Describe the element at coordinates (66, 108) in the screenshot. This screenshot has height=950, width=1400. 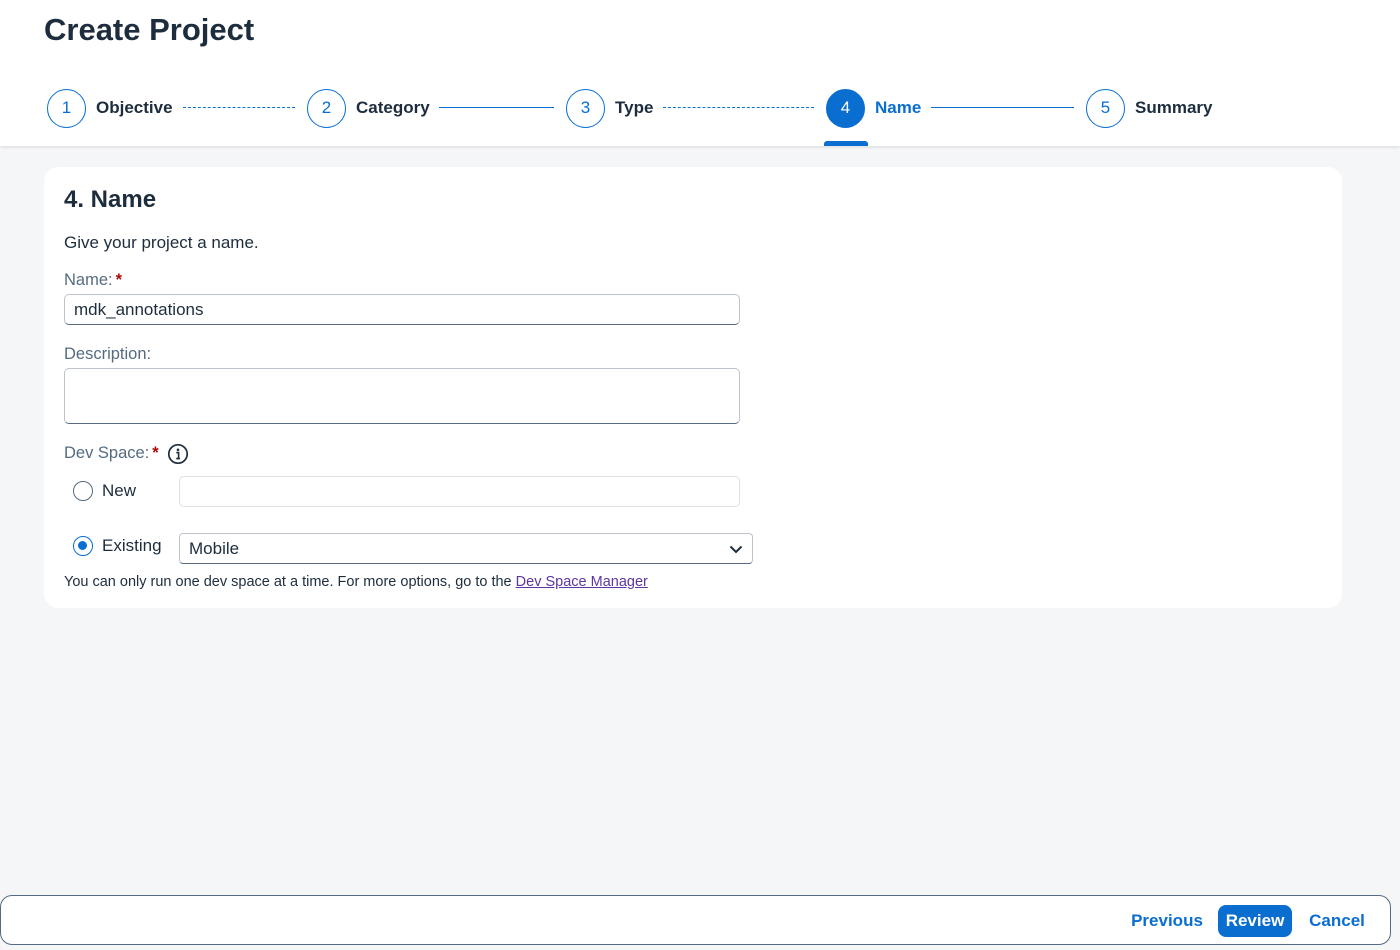
I see `step-number: 1` at that location.